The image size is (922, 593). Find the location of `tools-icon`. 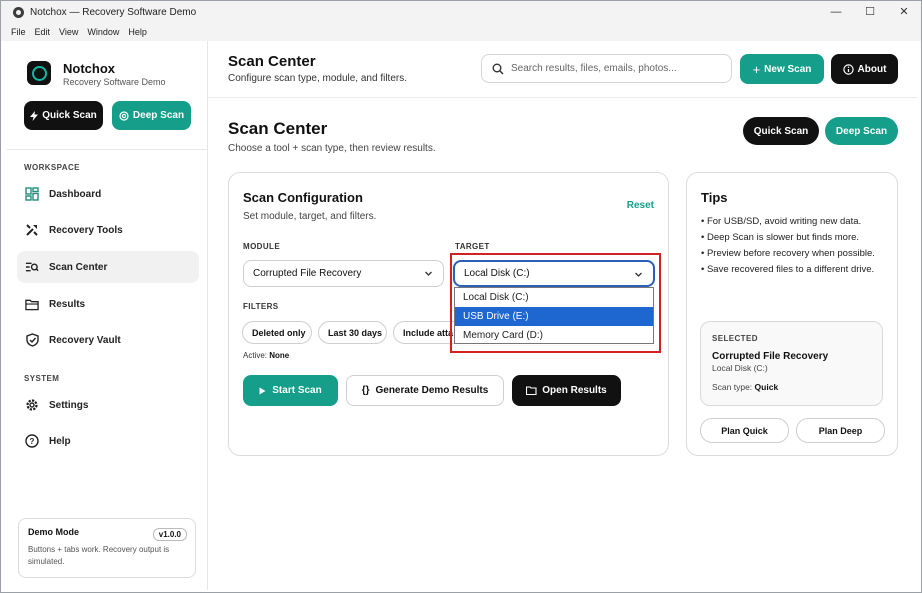

tools-icon is located at coordinates (32, 230).